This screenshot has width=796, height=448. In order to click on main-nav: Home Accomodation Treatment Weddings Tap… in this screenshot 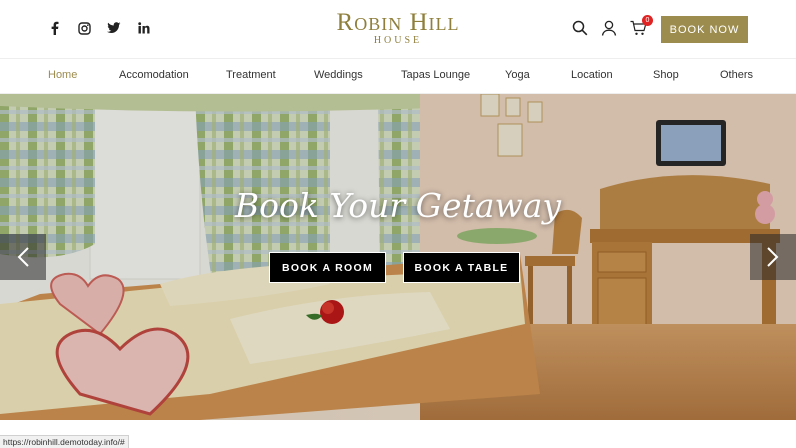, I will do `click(398, 76)`.